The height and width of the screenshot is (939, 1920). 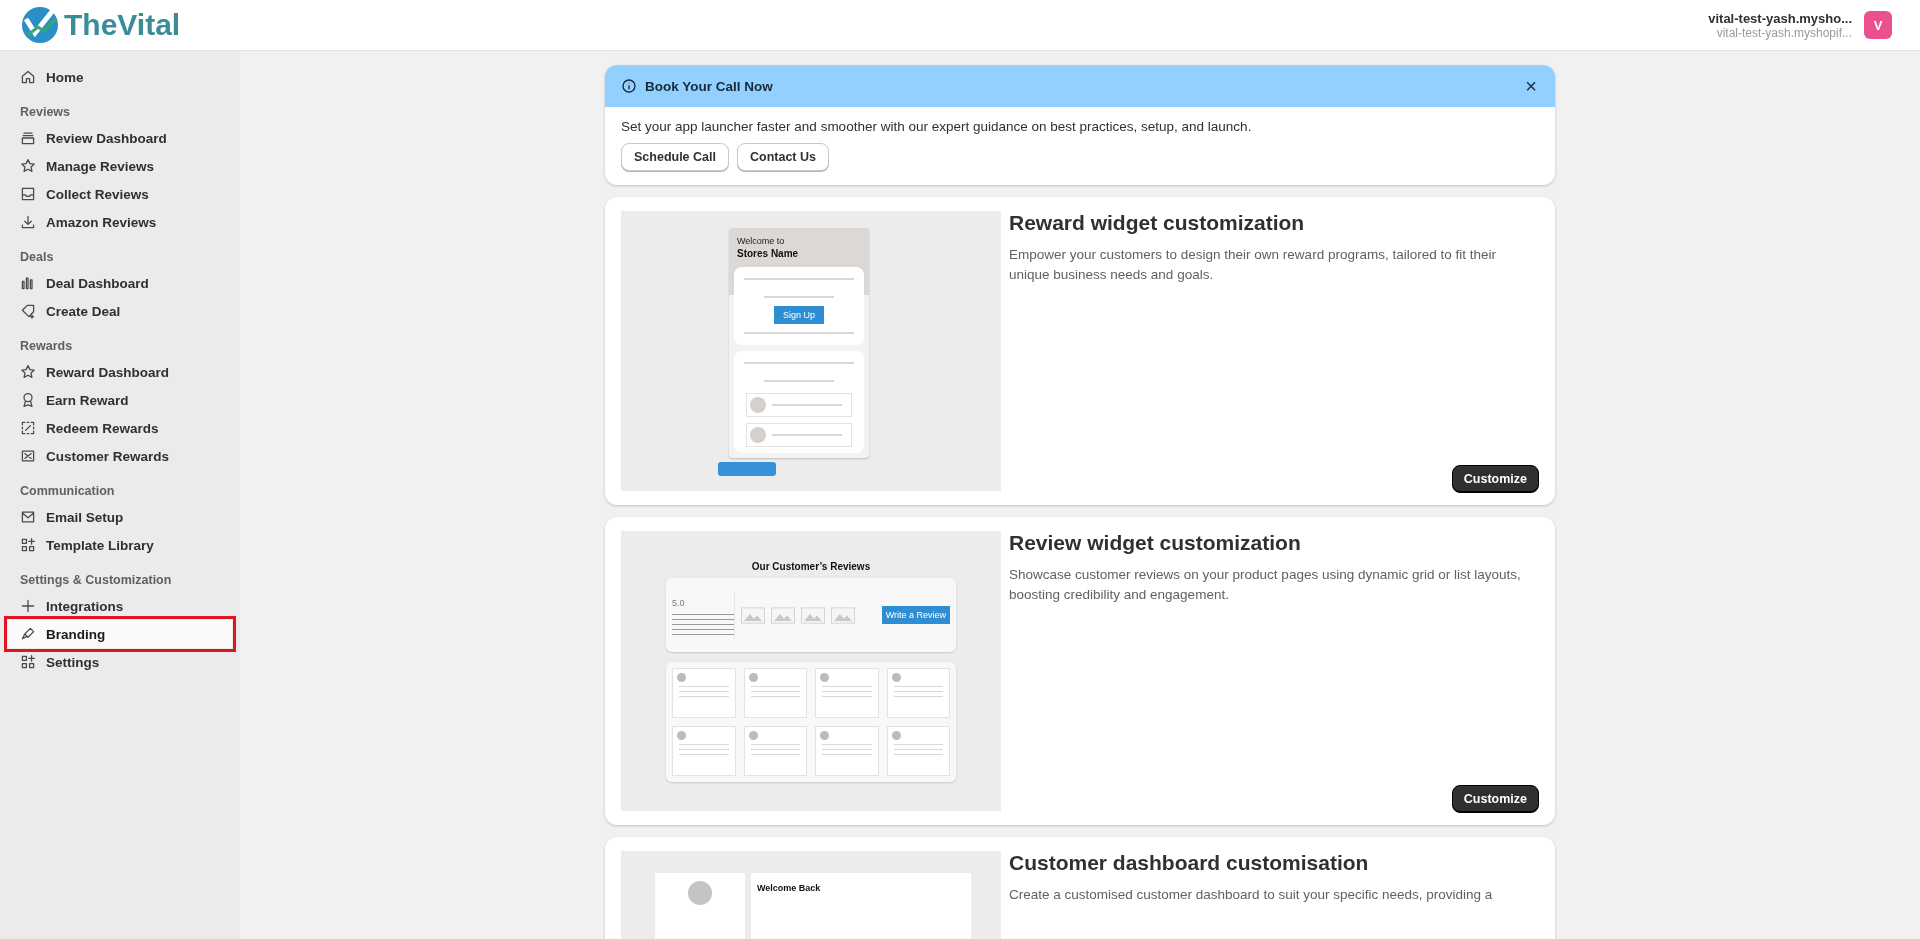 What do you see at coordinates (120, 517) in the screenshot?
I see `sidebar-item: Email Setup` at bounding box center [120, 517].